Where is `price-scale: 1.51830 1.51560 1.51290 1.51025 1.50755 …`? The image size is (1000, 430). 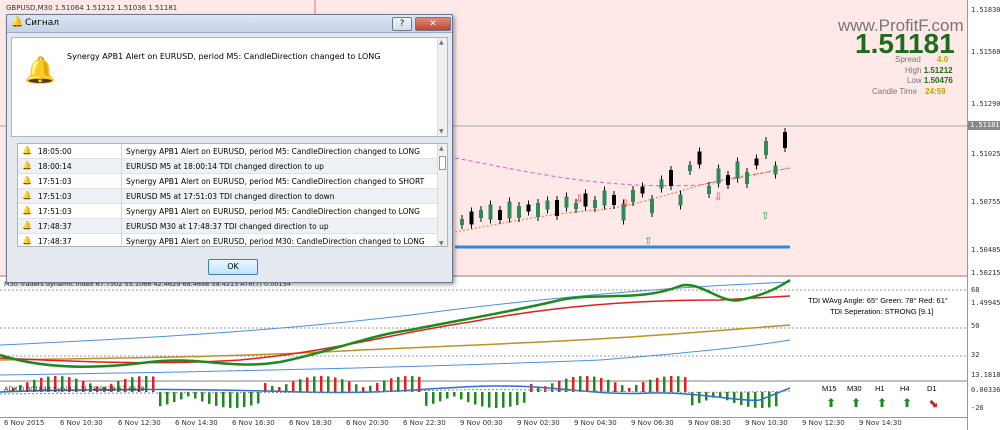
price-scale: 1.51830 1.51560 1.51290 1.51025 1.50755 … is located at coordinates (983, 215).